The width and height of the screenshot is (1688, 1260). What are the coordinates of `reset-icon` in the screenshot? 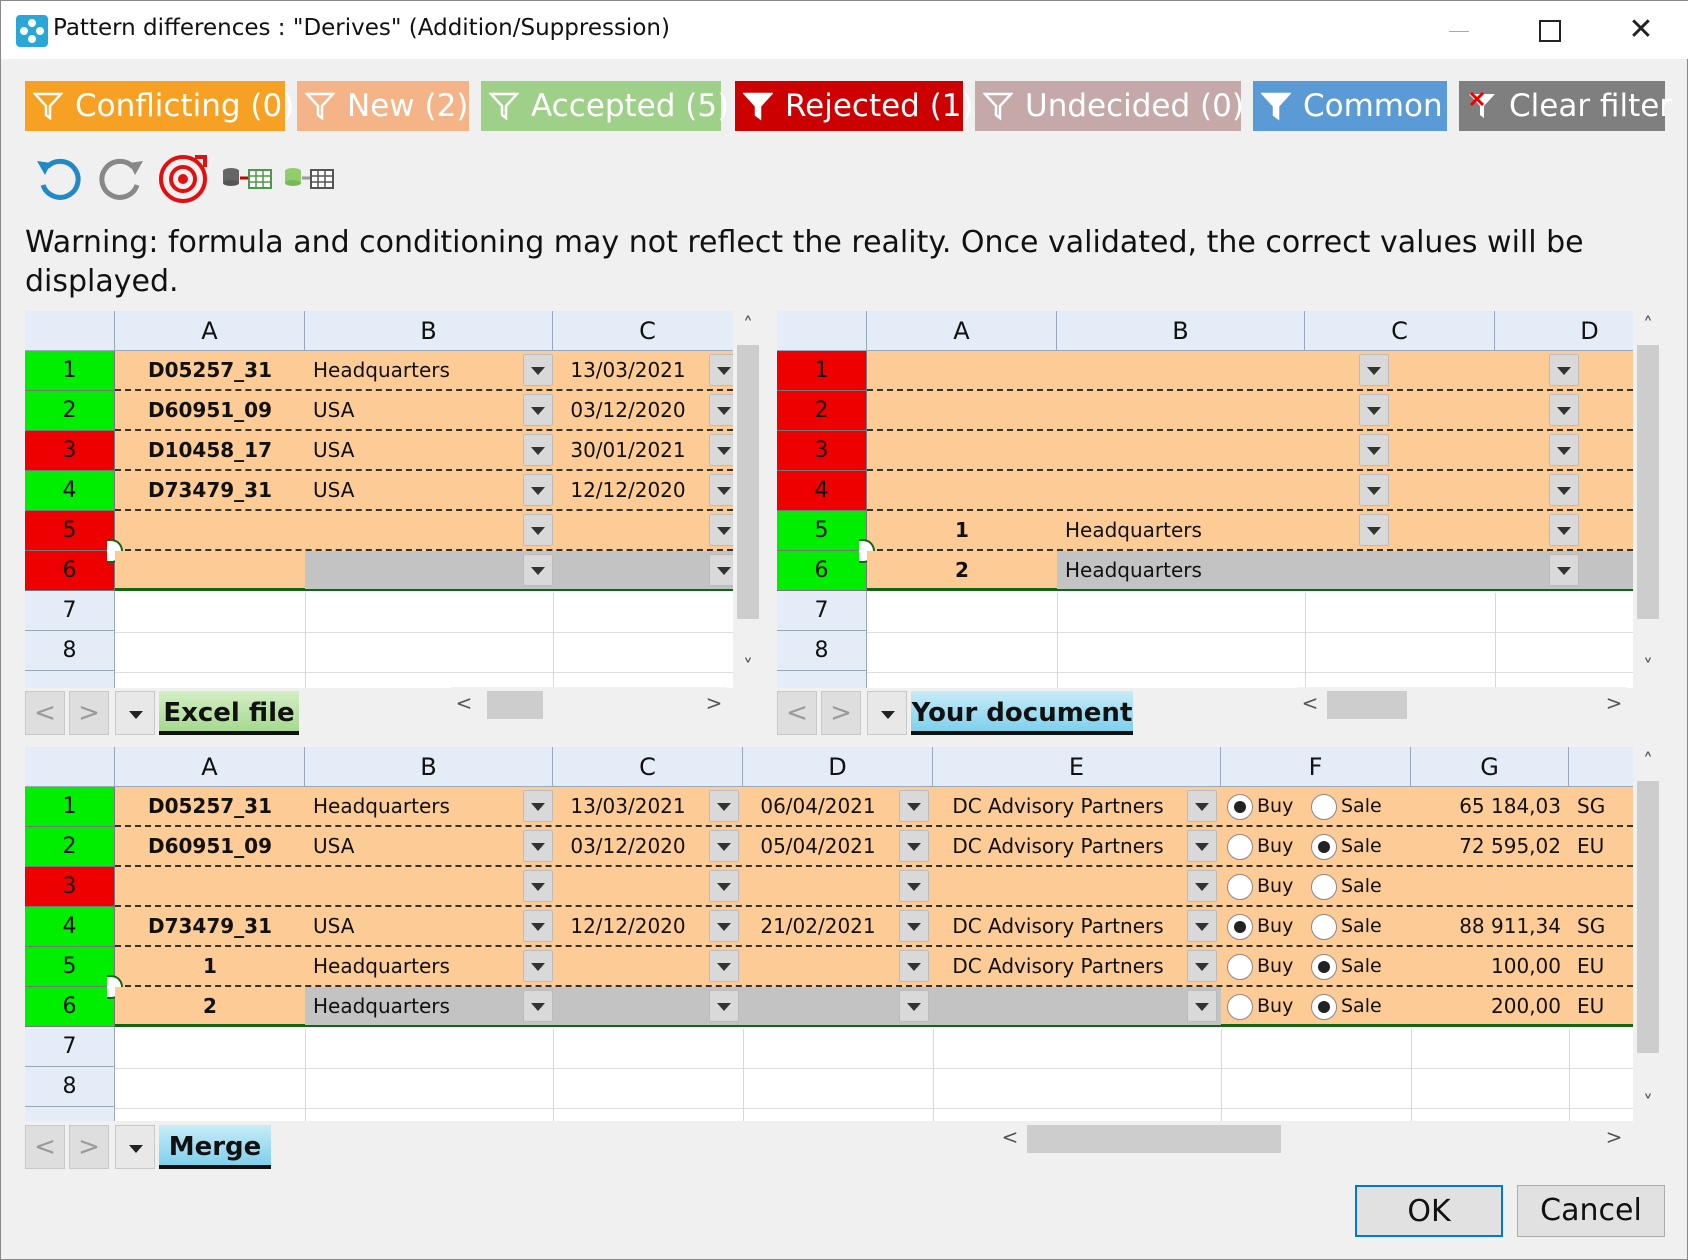 It's located at (183, 179).